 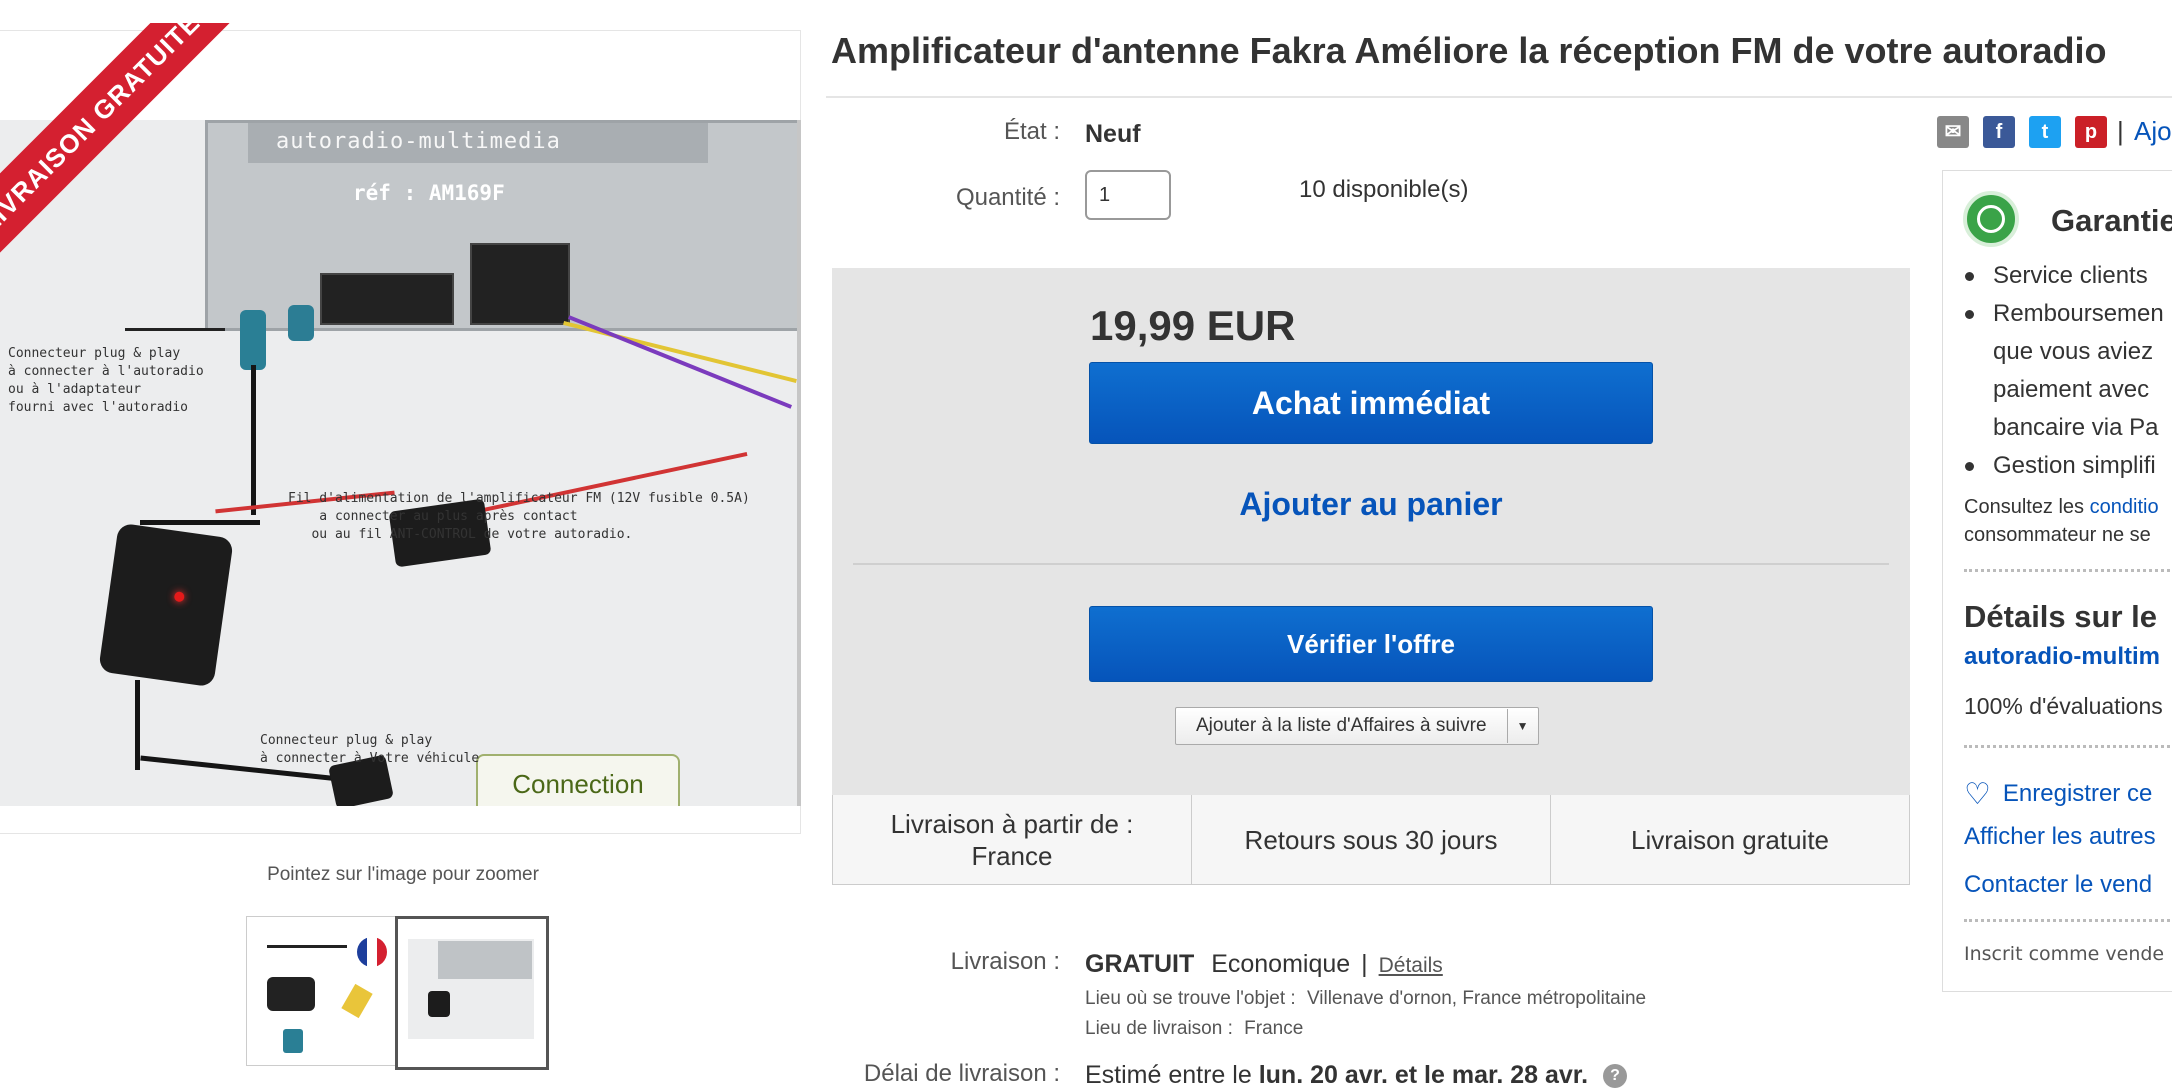 I want to click on delivery-to-line: Lieu de livraison : France, so click(x=1194, y=1029).